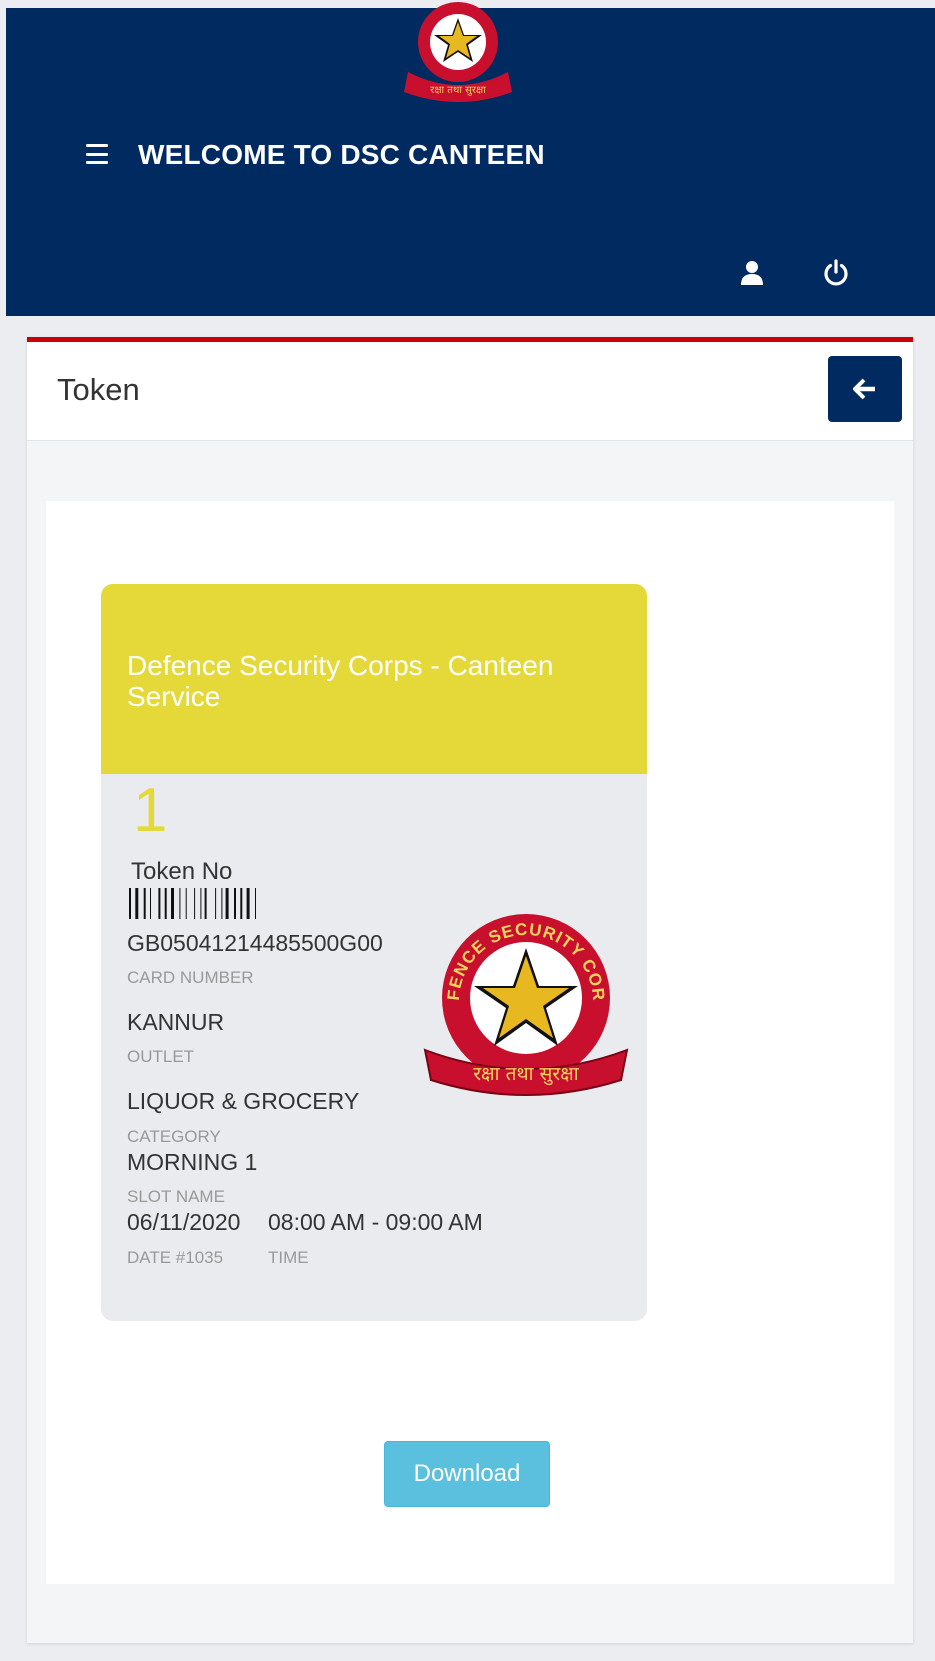 The height and width of the screenshot is (1661, 935). I want to click on date-label: DATE #1035, so click(175, 1257).